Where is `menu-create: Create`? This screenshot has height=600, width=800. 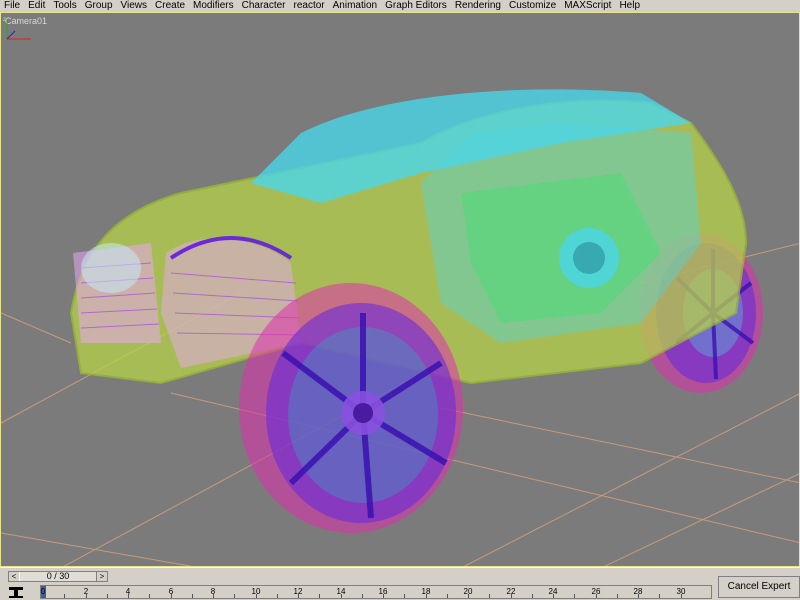 menu-create: Create is located at coordinates (170, 6).